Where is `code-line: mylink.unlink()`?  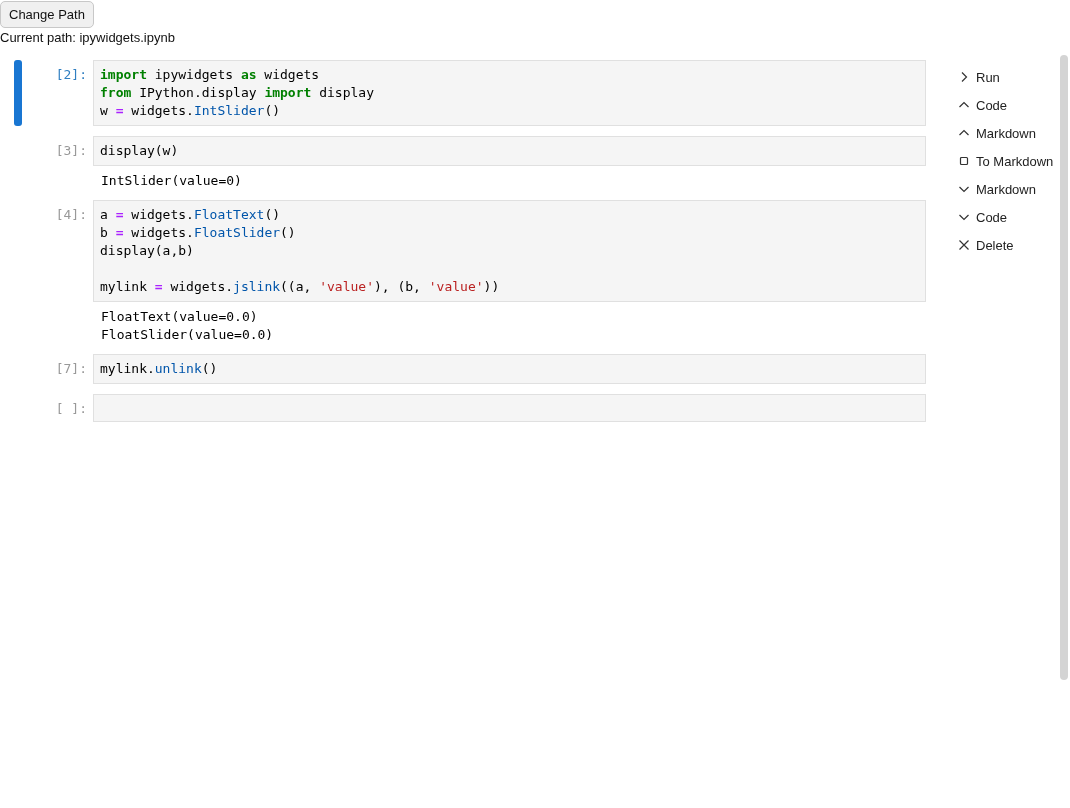
code-line: mylink.unlink() is located at coordinates (159, 368).